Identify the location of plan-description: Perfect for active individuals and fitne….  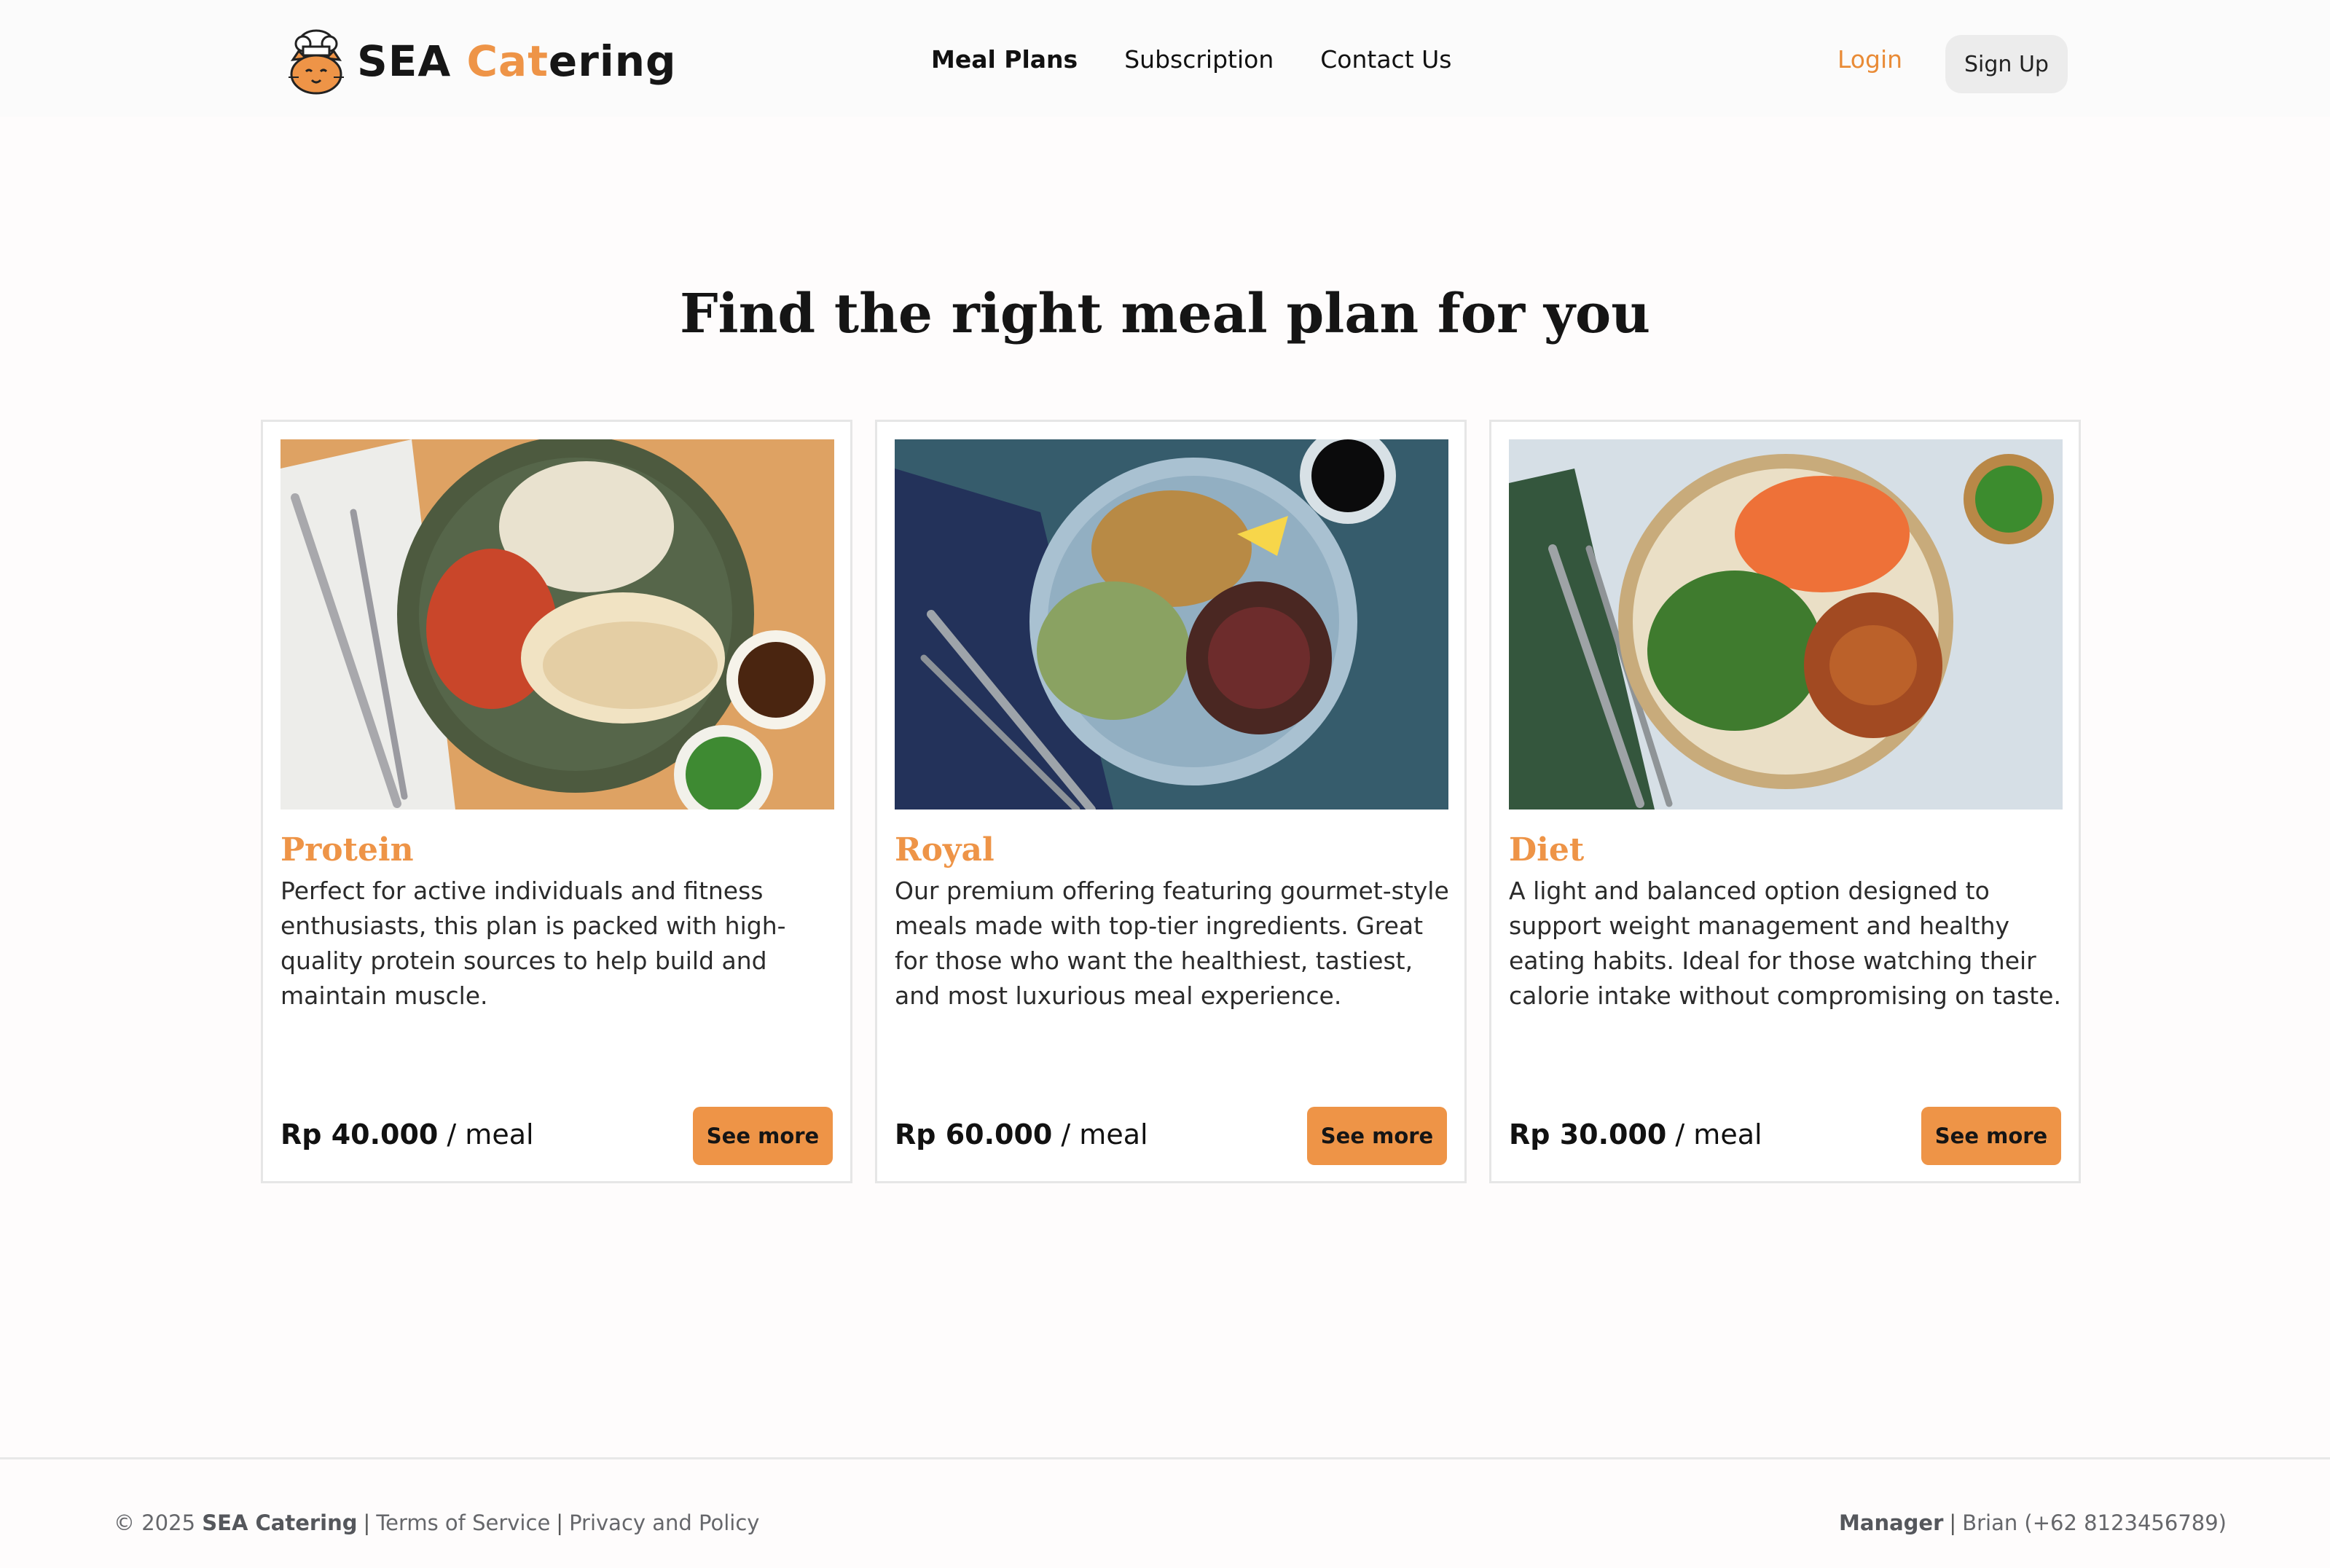
(533, 943).